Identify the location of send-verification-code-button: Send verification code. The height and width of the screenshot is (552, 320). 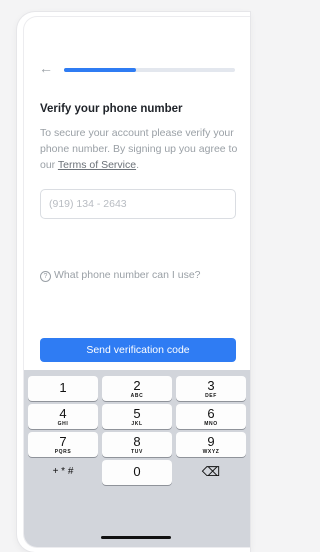
(138, 350).